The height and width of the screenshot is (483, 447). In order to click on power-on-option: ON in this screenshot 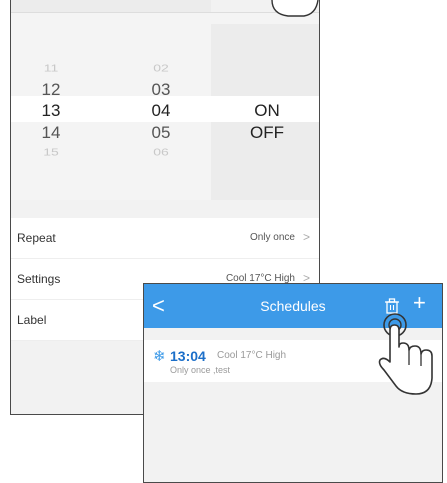, I will do `click(267, 111)`.